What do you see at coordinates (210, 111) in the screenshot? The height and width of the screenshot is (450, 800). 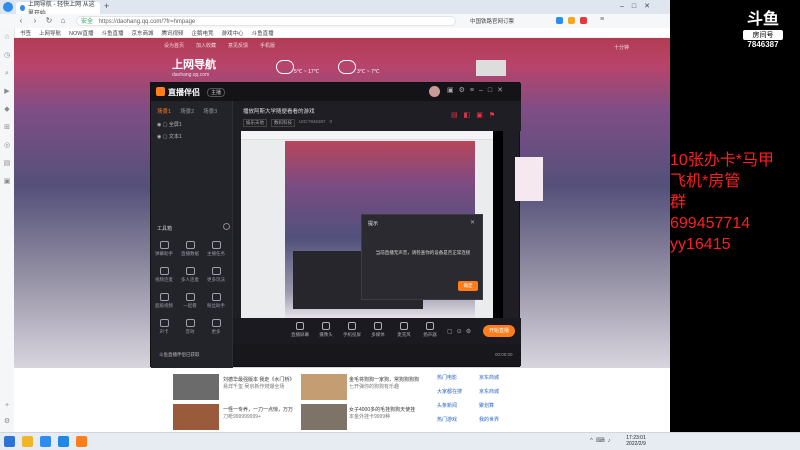 I see `tab-scene: 场景3` at bounding box center [210, 111].